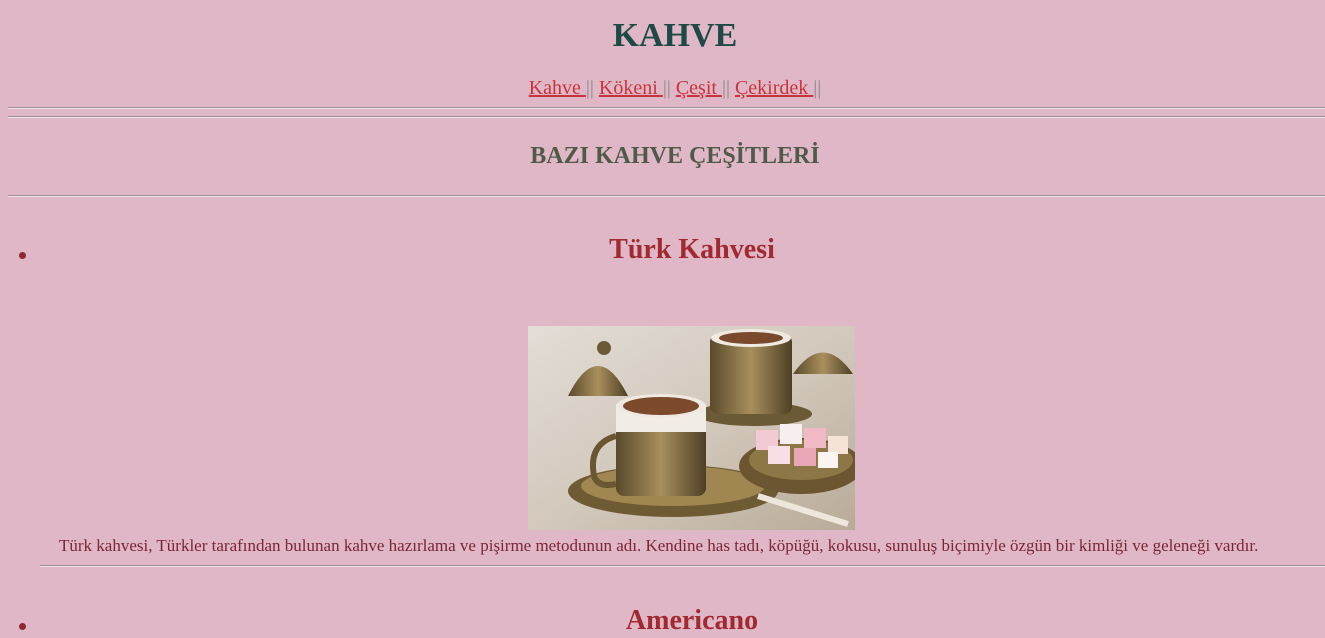 The width and height of the screenshot is (1325, 638). What do you see at coordinates (692, 620) in the screenshot?
I see `coffee-name-americano: Americano` at bounding box center [692, 620].